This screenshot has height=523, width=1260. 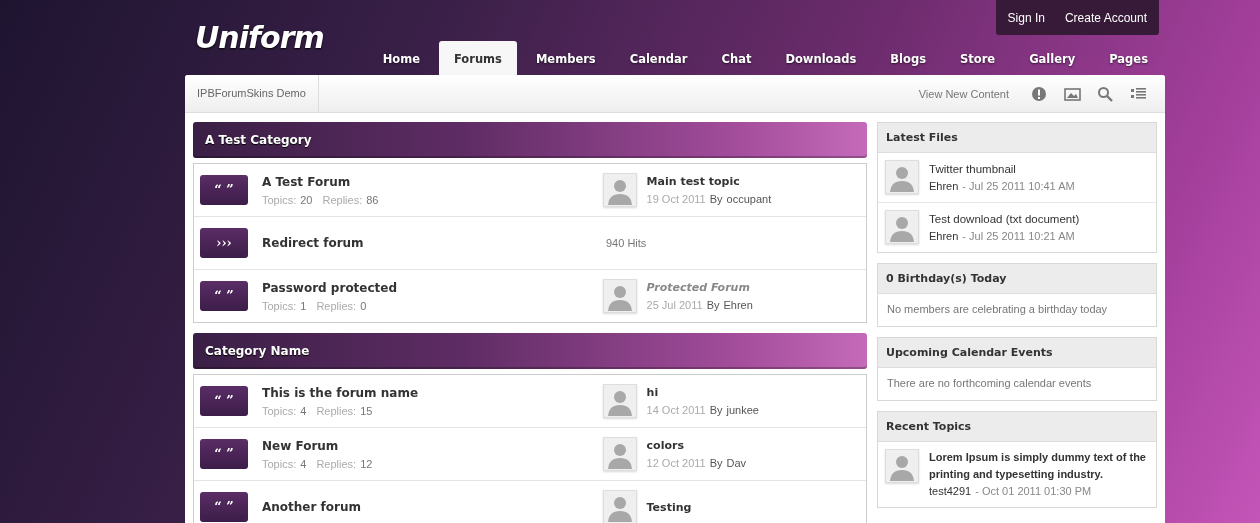 I want to click on nav-tab: Blogs, so click(x=908, y=58).